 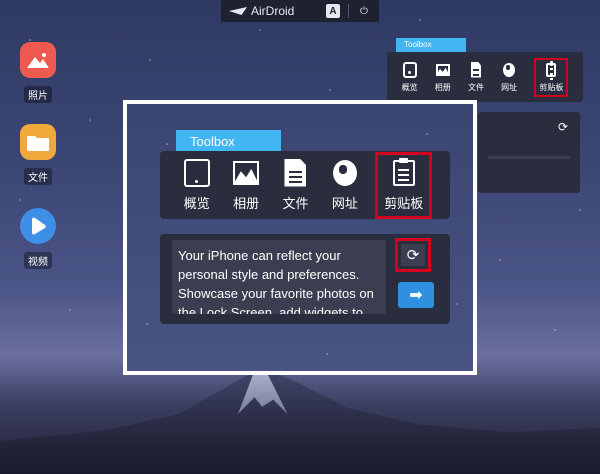 What do you see at coordinates (485, 77) in the screenshot?
I see `toolbox-small: 概览 相册 文件 网址 剪贴板` at bounding box center [485, 77].